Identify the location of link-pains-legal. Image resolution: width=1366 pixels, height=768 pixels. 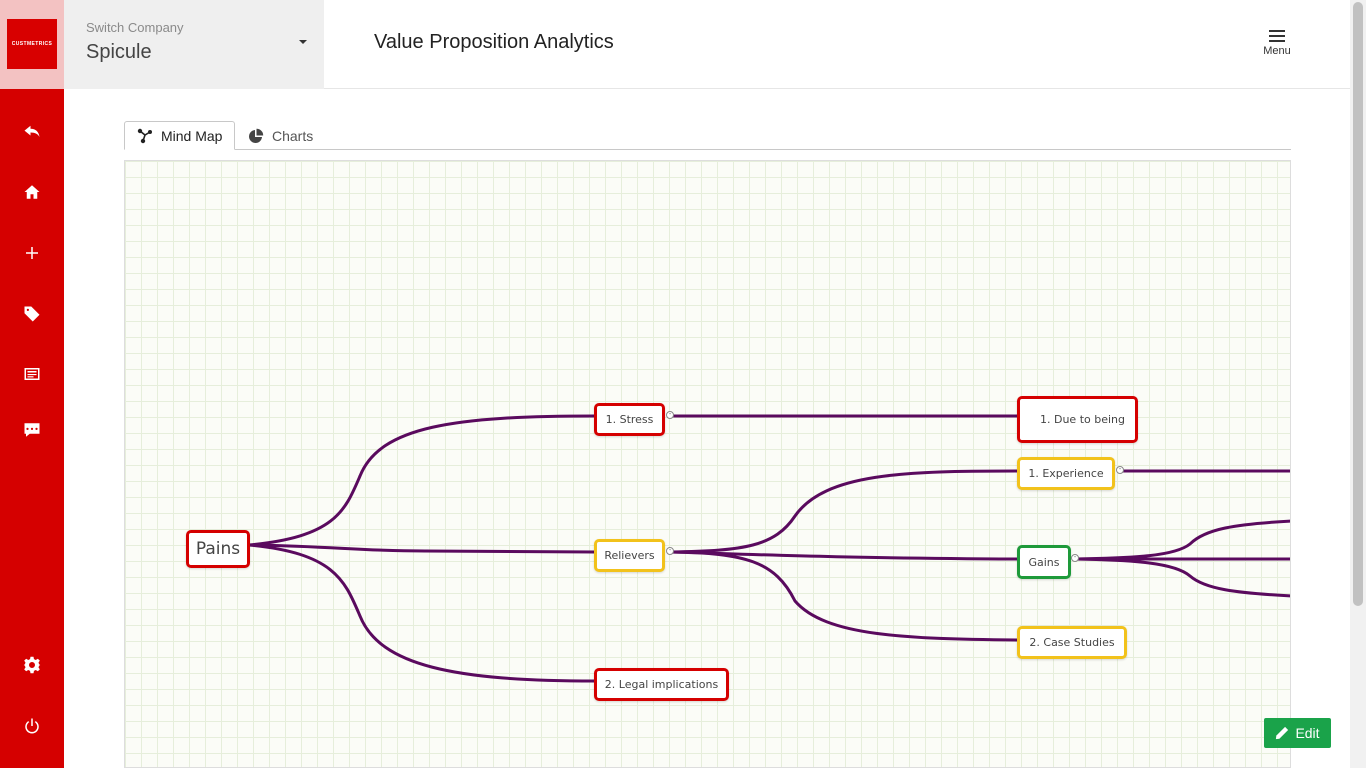
(422, 613).